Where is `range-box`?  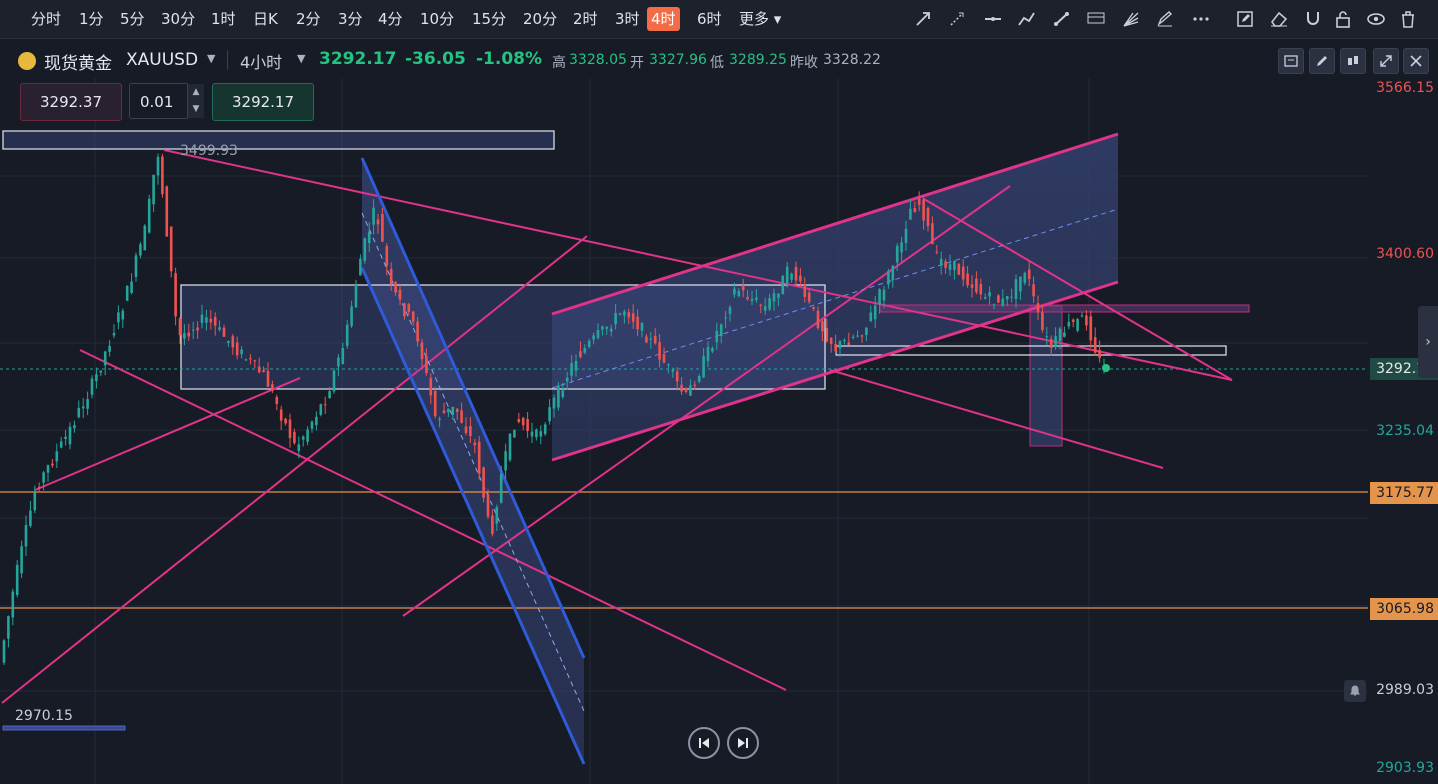 range-box is located at coordinates (503, 337).